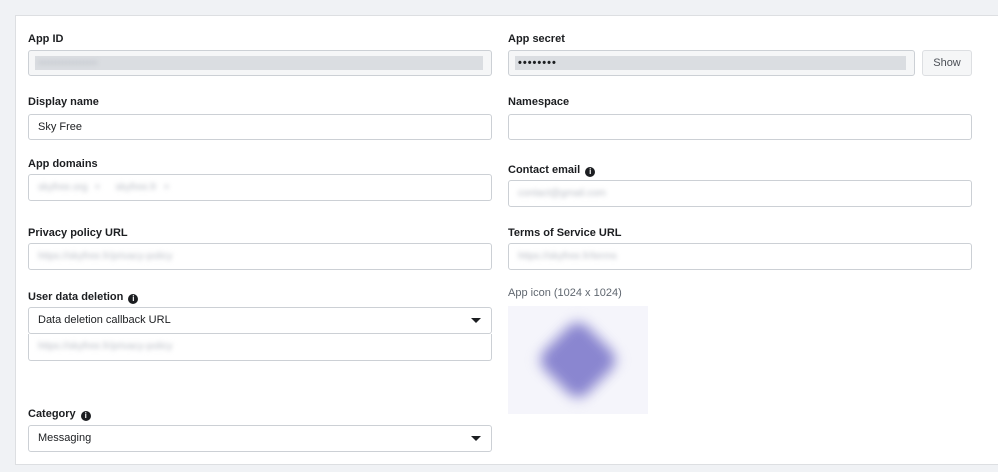 The width and height of the screenshot is (998, 472). I want to click on app-secret-field: ••••••••, so click(711, 63).